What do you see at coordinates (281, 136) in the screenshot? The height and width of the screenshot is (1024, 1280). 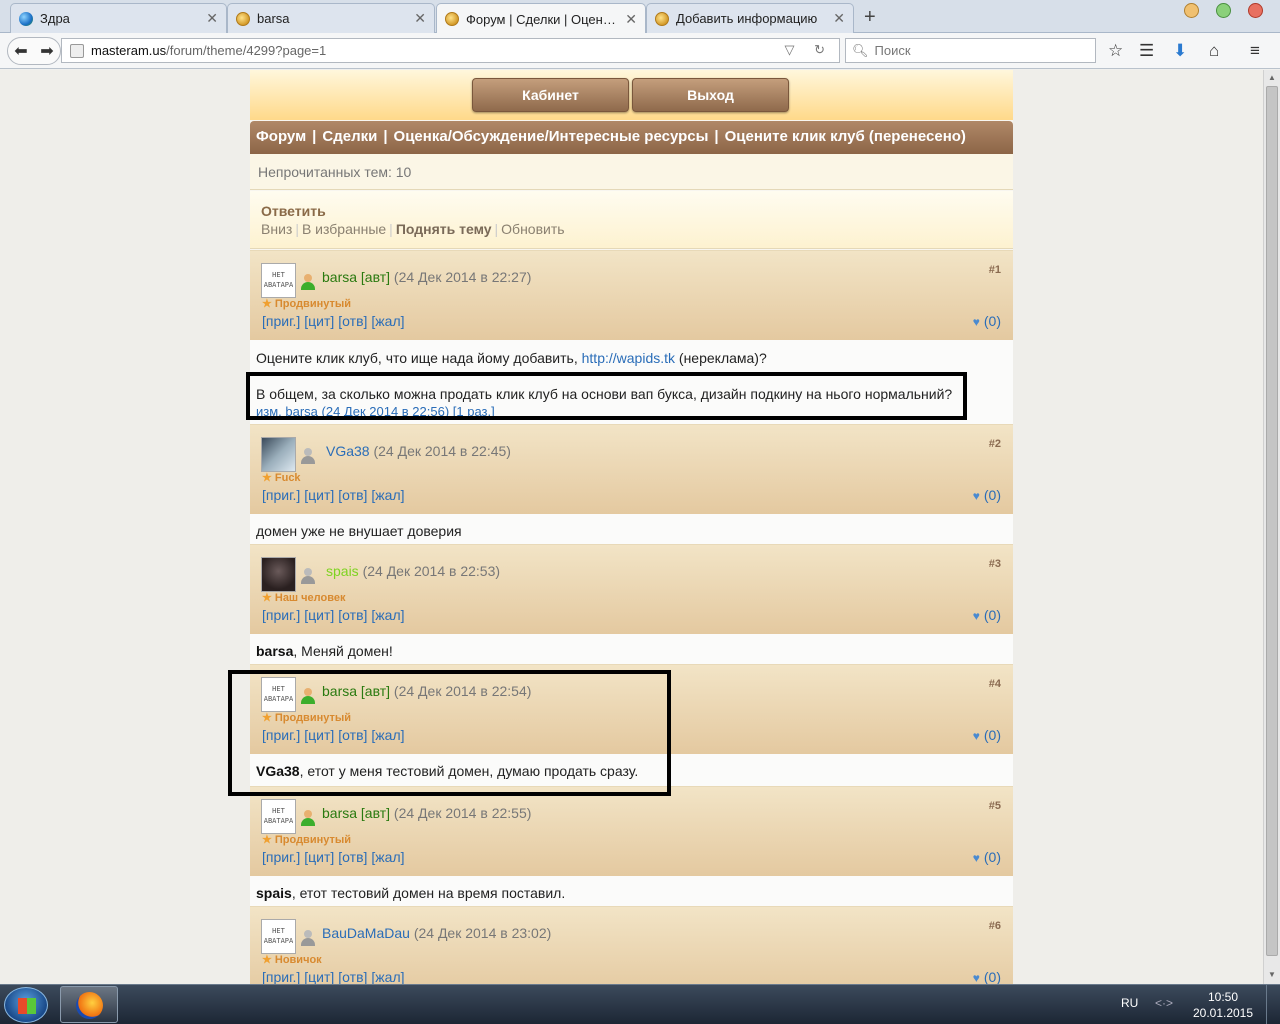 I see `breadcrumb-forum: Форум` at bounding box center [281, 136].